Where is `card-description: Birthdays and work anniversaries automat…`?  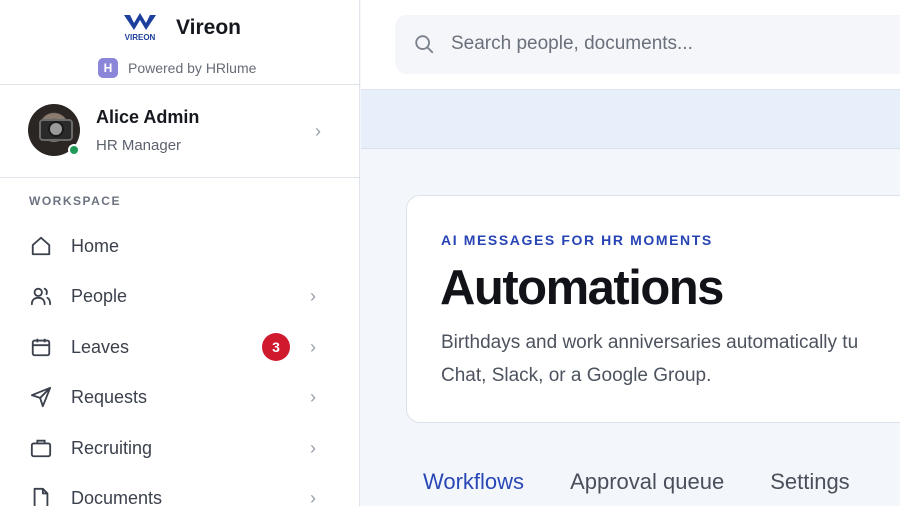 card-description: Birthdays and work anniversaries automat… is located at coordinates (670, 359).